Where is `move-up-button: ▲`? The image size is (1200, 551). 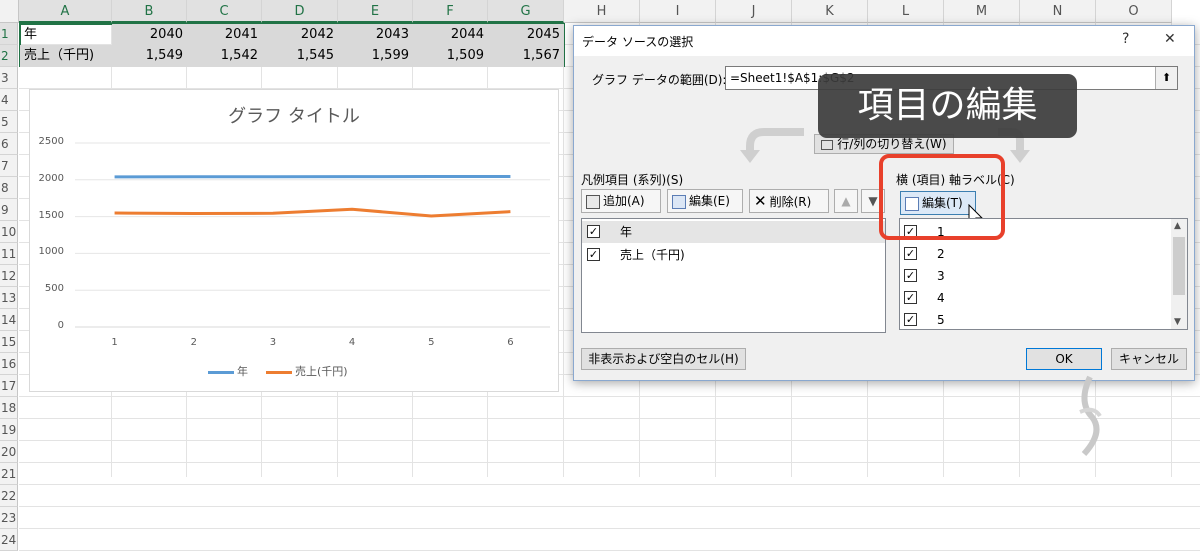
move-up-button: ▲ is located at coordinates (846, 201).